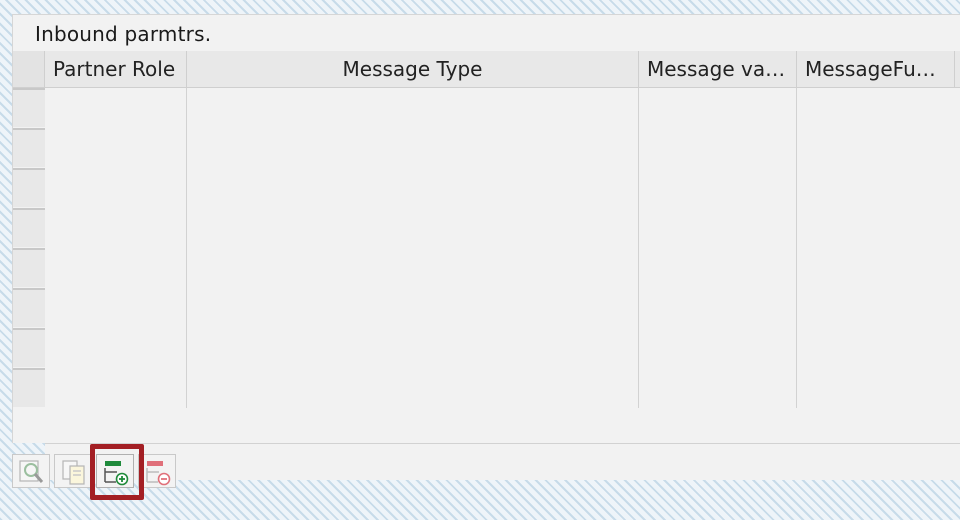 This screenshot has height=520, width=960. What do you see at coordinates (117, 472) in the screenshot?
I see `insert-row-highlight` at bounding box center [117, 472].